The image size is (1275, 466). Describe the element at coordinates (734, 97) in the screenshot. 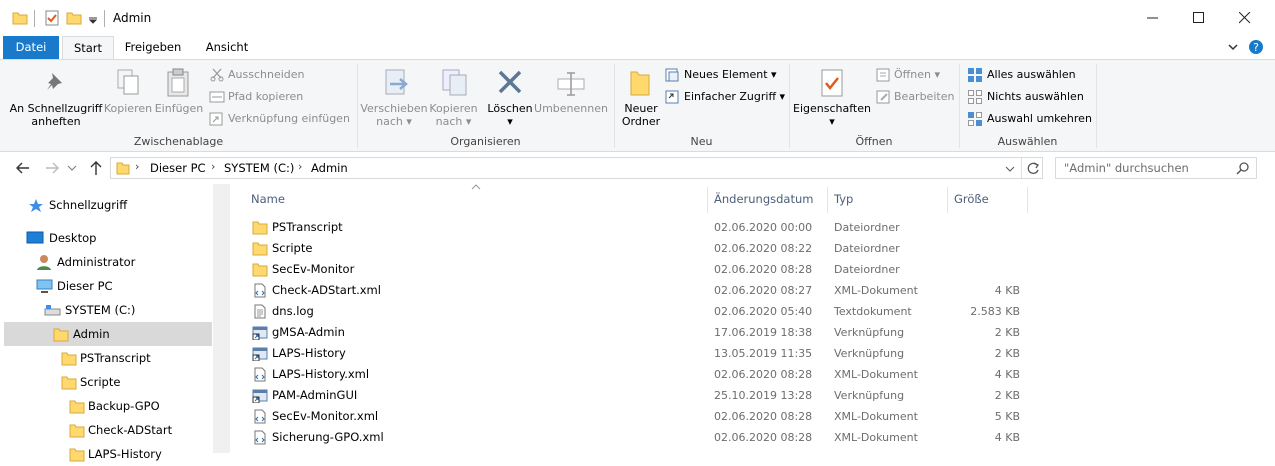

I see `easy-access-button: Einfacher Zugriff ▾` at that location.